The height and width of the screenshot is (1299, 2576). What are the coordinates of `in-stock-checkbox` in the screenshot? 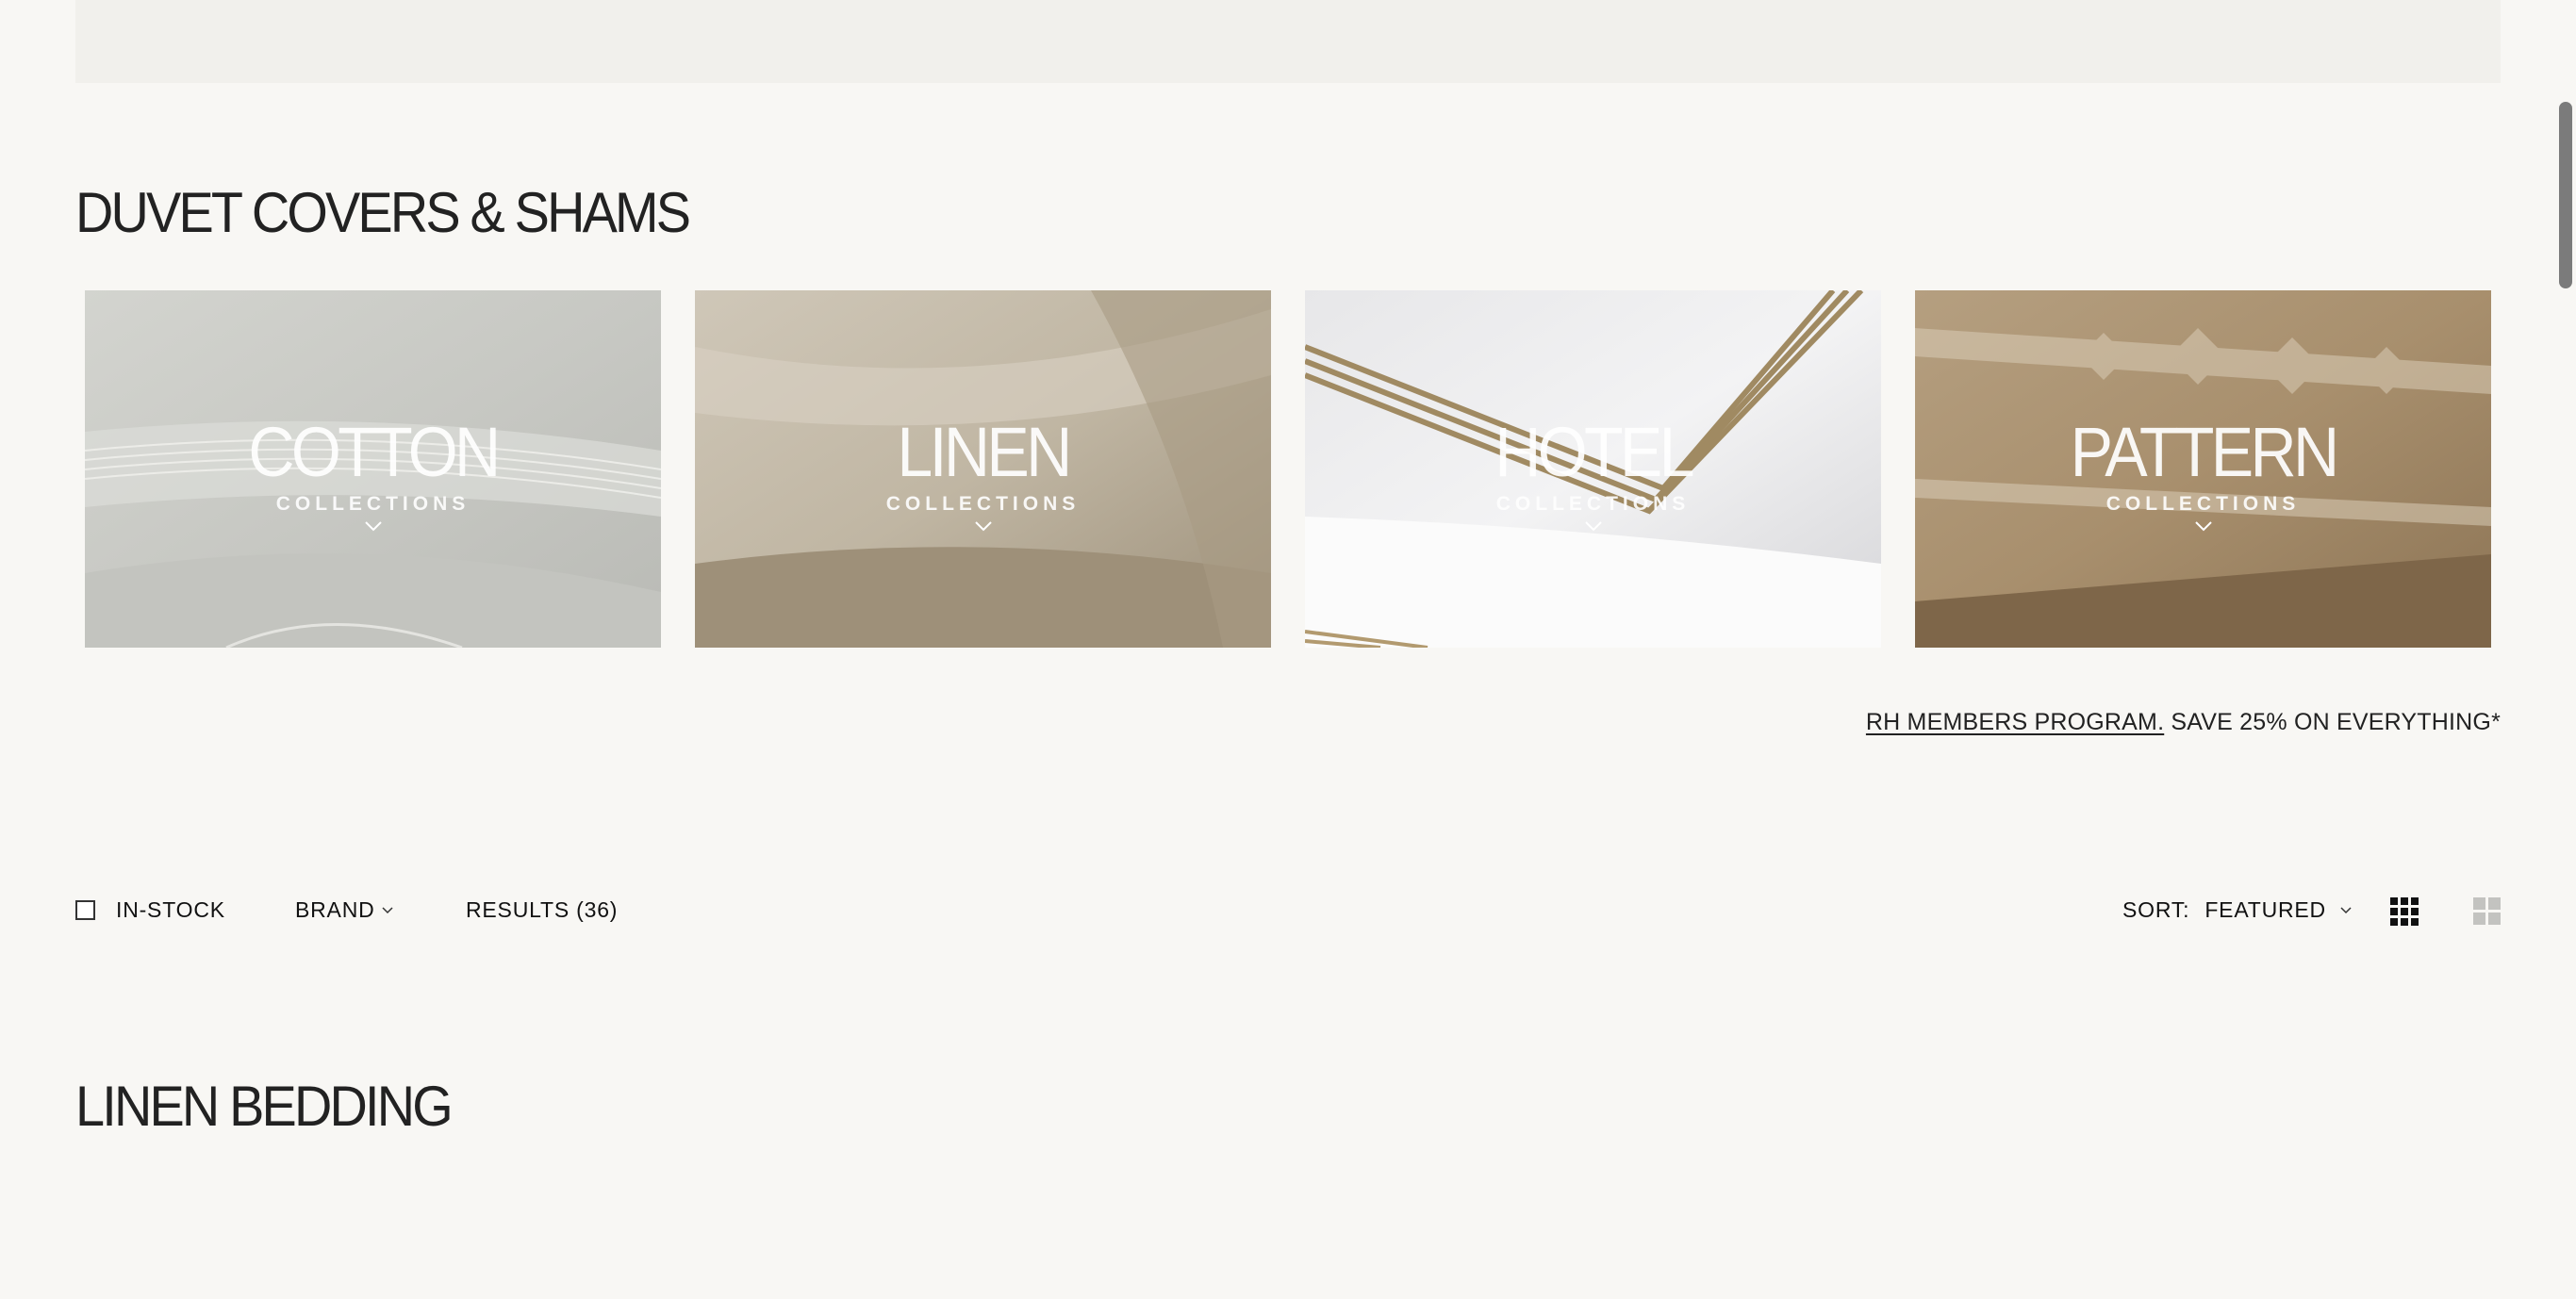 It's located at (85, 910).